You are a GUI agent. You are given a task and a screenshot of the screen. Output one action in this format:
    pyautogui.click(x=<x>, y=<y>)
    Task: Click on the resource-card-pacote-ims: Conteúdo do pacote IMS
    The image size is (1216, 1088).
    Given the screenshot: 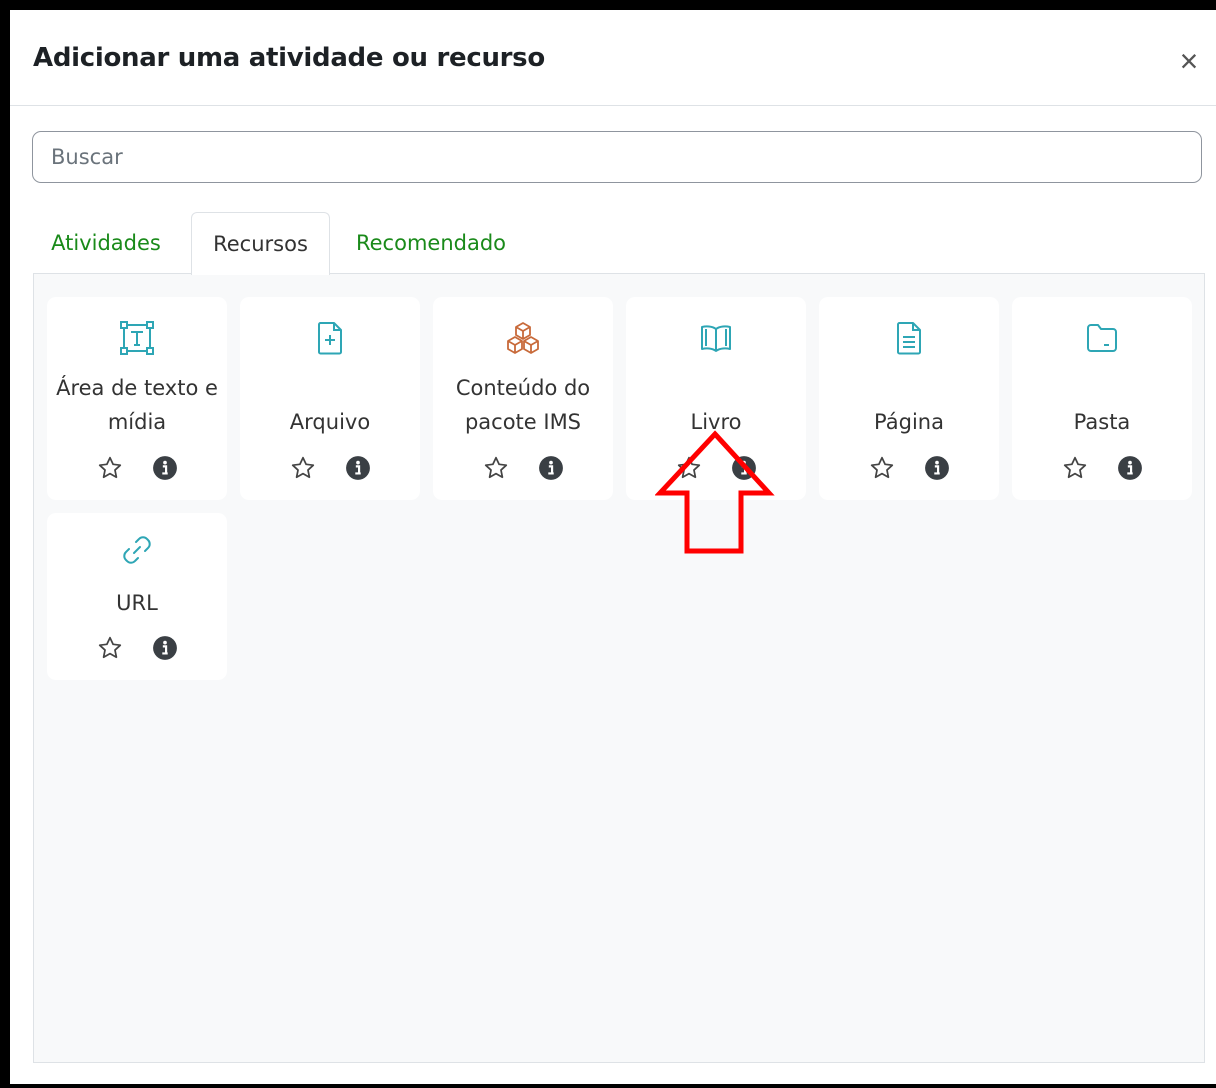 What is the action you would take?
    pyautogui.click(x=523, y=398)
    